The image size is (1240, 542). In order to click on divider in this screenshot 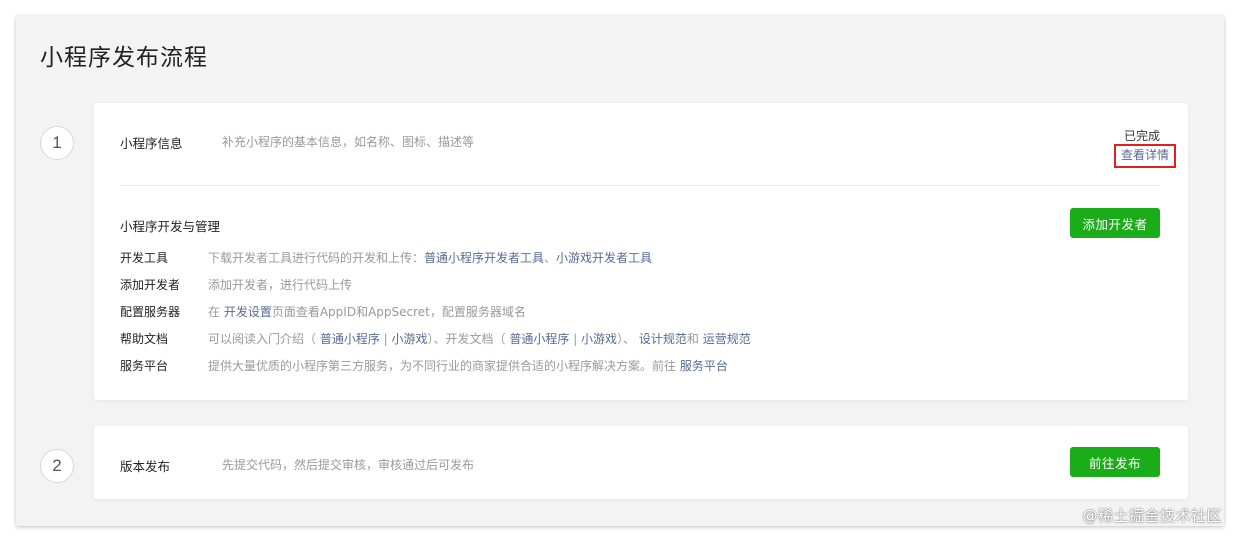, I will do `click(640, 185)`.